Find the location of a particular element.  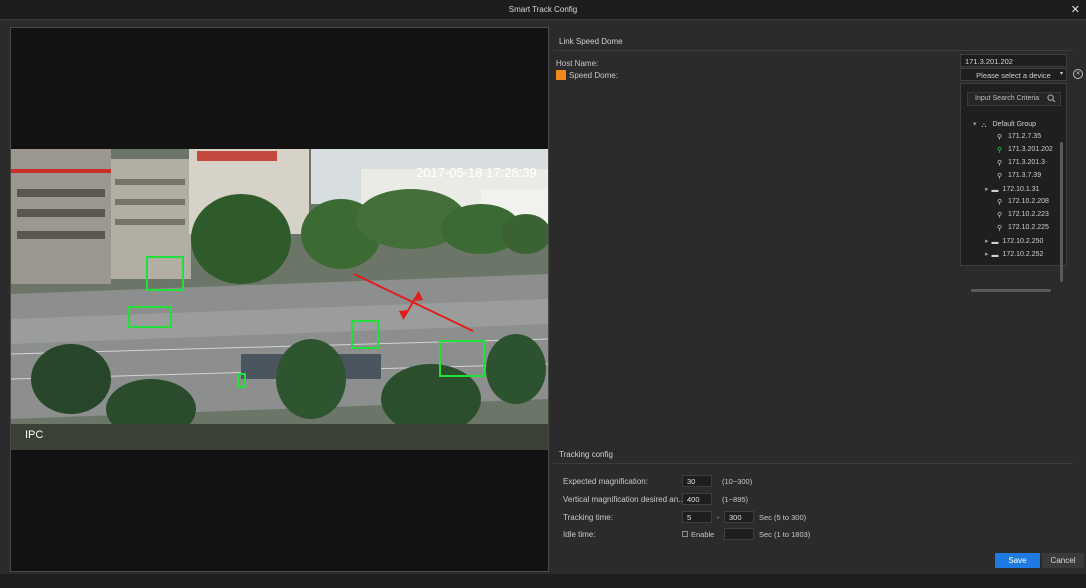

tracking-time-min-input: 5 is located at coordinates (697, 517).